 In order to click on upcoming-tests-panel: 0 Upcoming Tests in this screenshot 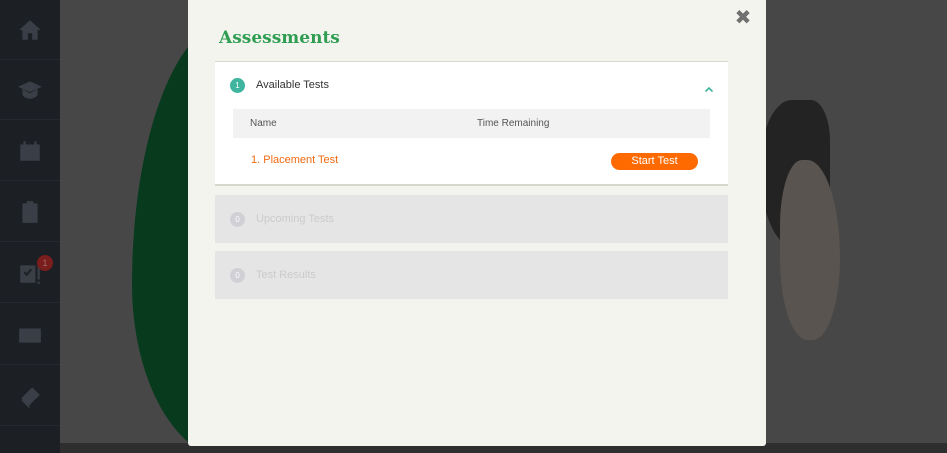, I will do `click(471, 219)`.